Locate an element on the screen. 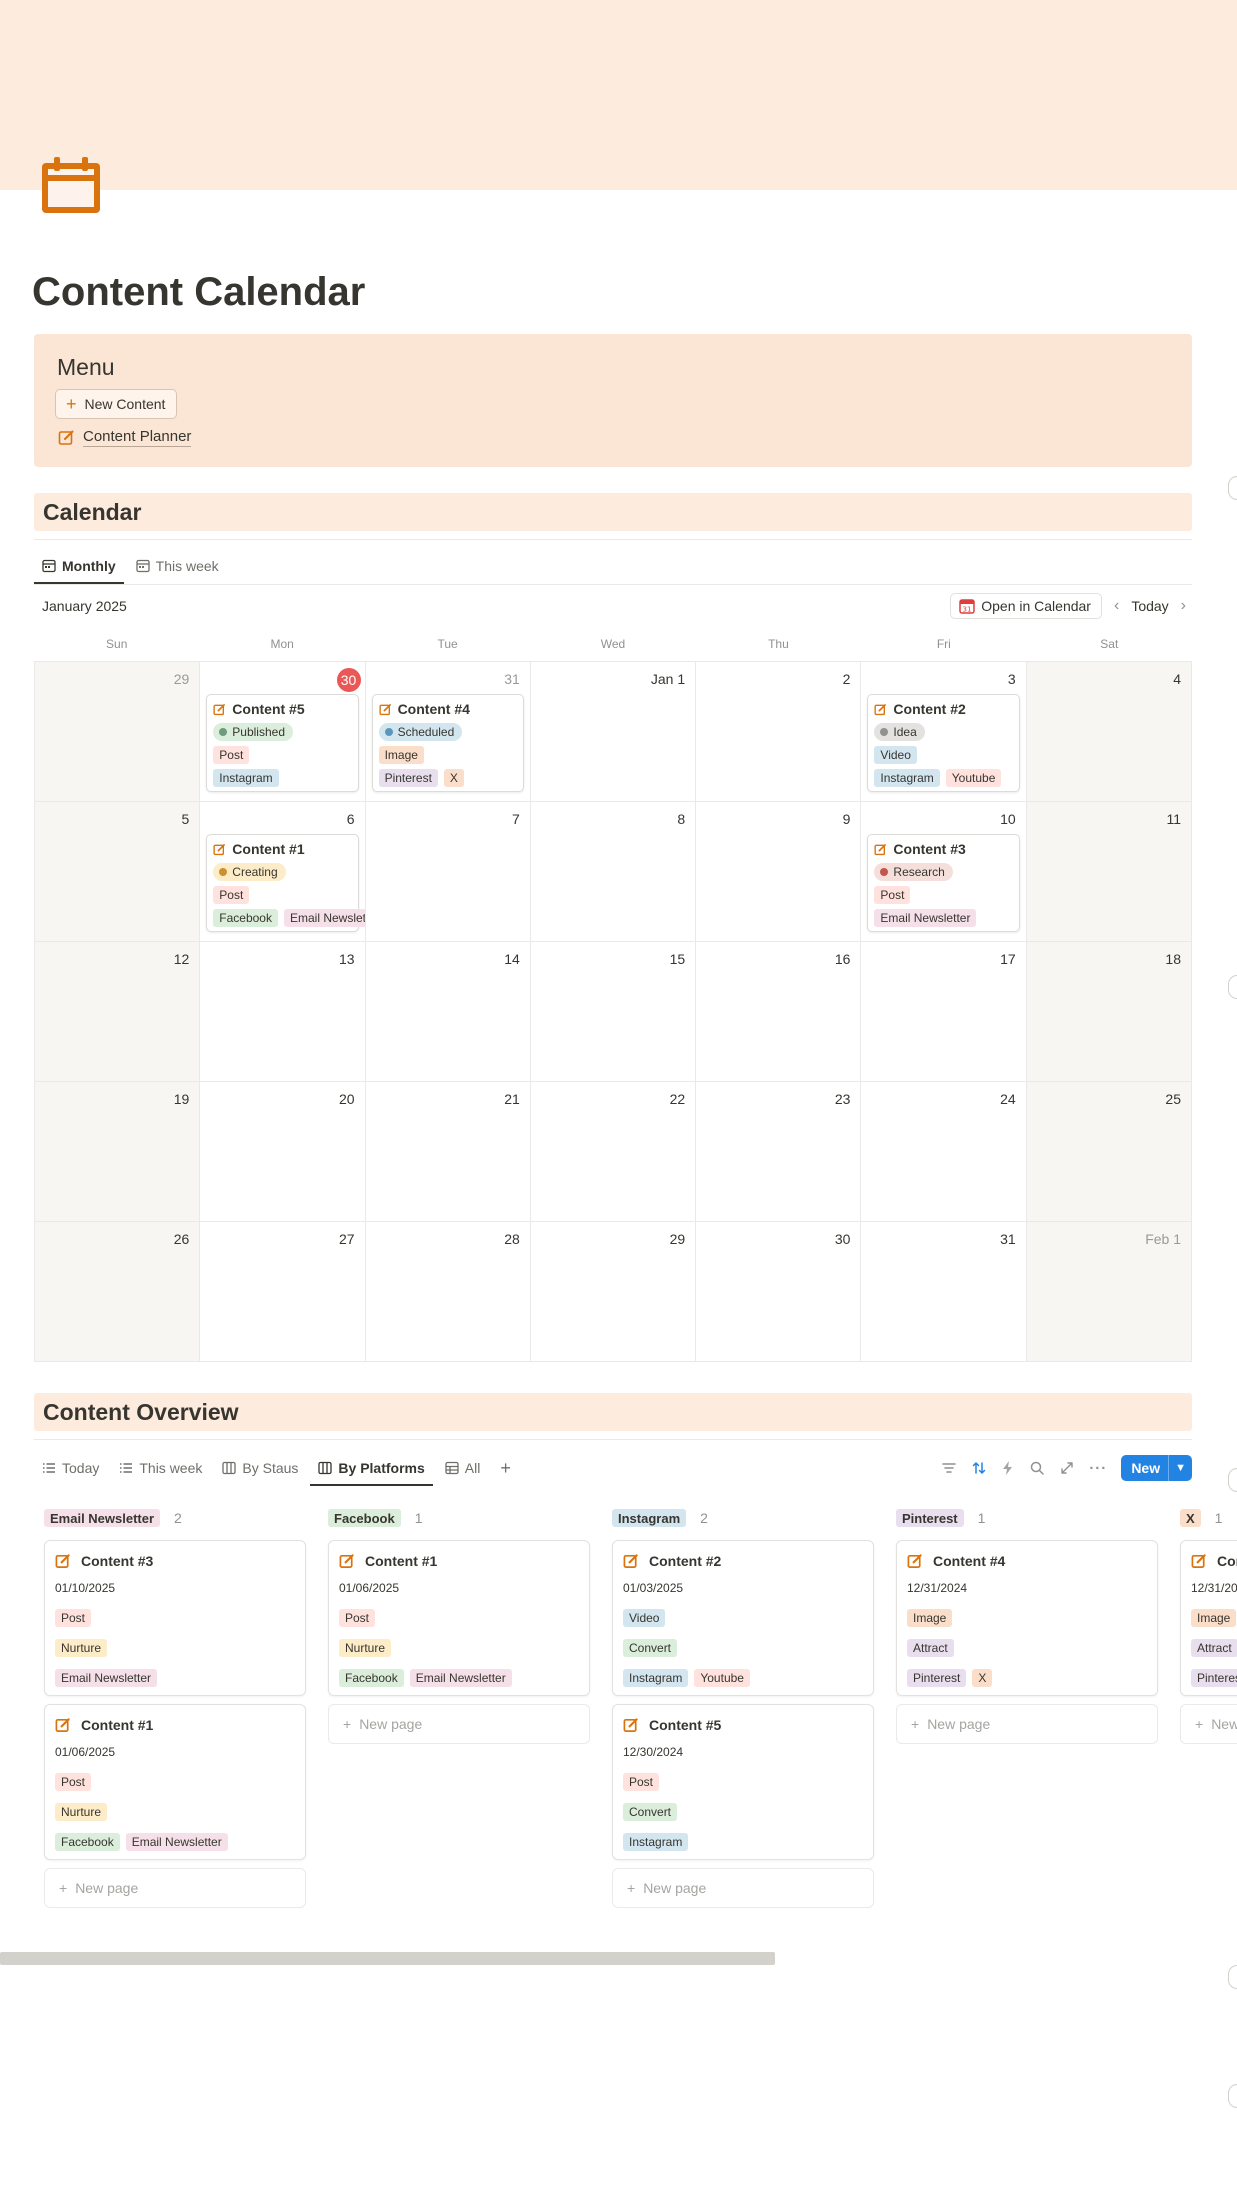  calendar-day: 26 is located at coordinates (118, 1292).